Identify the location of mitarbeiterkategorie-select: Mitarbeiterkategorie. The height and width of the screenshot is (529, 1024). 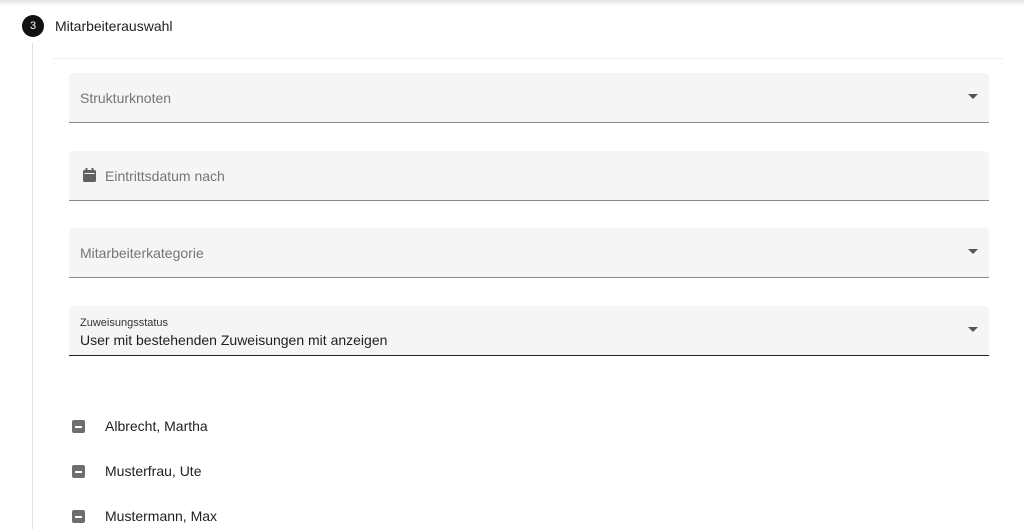
(529, 253).